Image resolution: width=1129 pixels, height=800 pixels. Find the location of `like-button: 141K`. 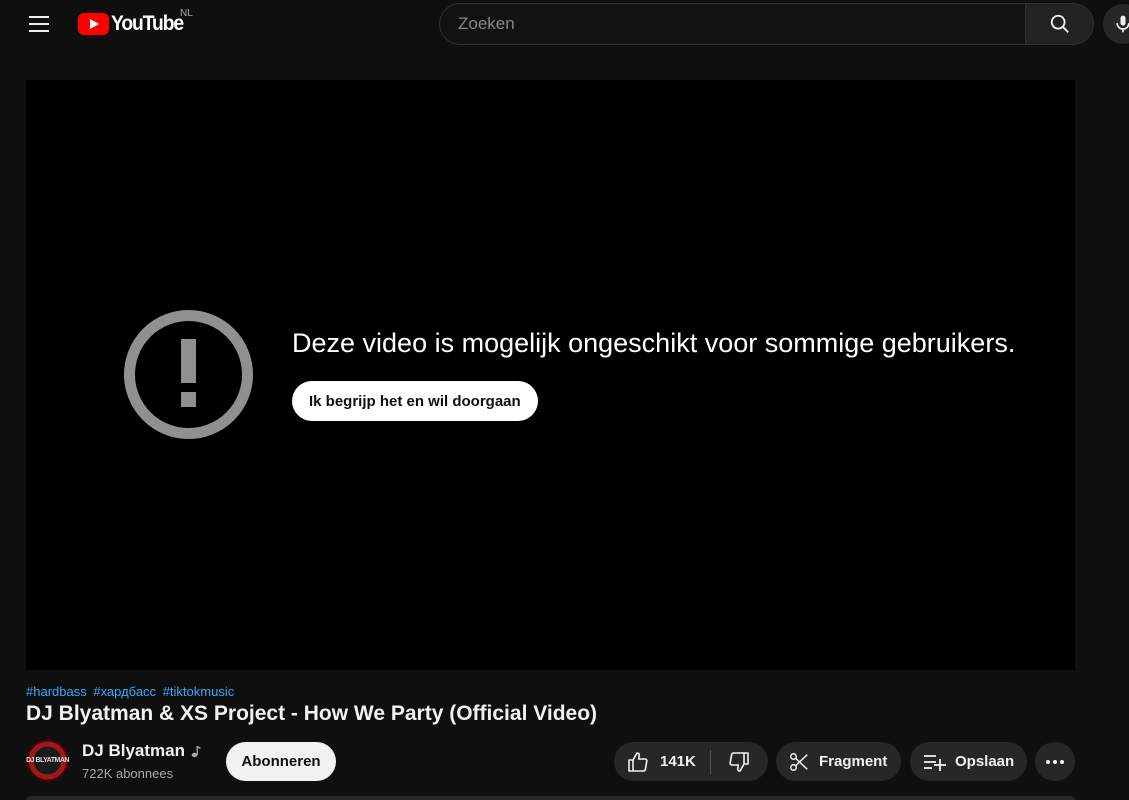

like-button: 141K is located at coordinates (662, 761).